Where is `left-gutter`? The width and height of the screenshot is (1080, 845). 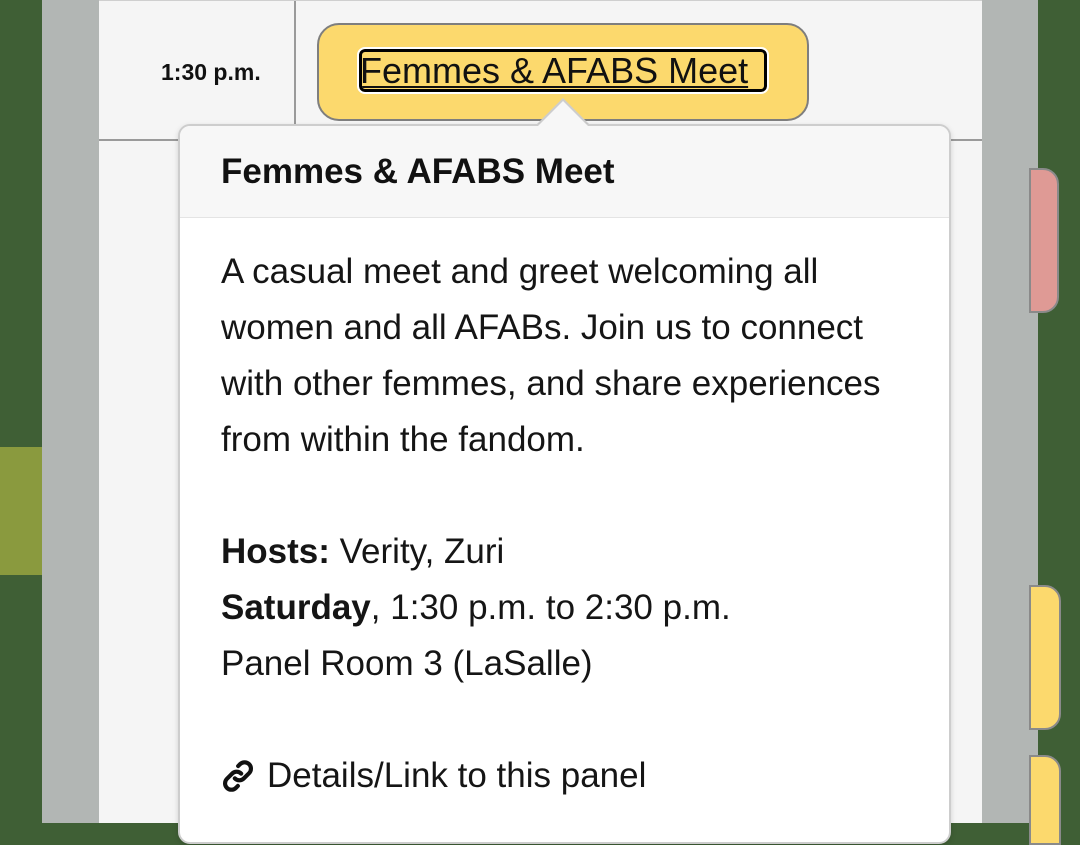 left-gutter is located at coordinates (70, 411).